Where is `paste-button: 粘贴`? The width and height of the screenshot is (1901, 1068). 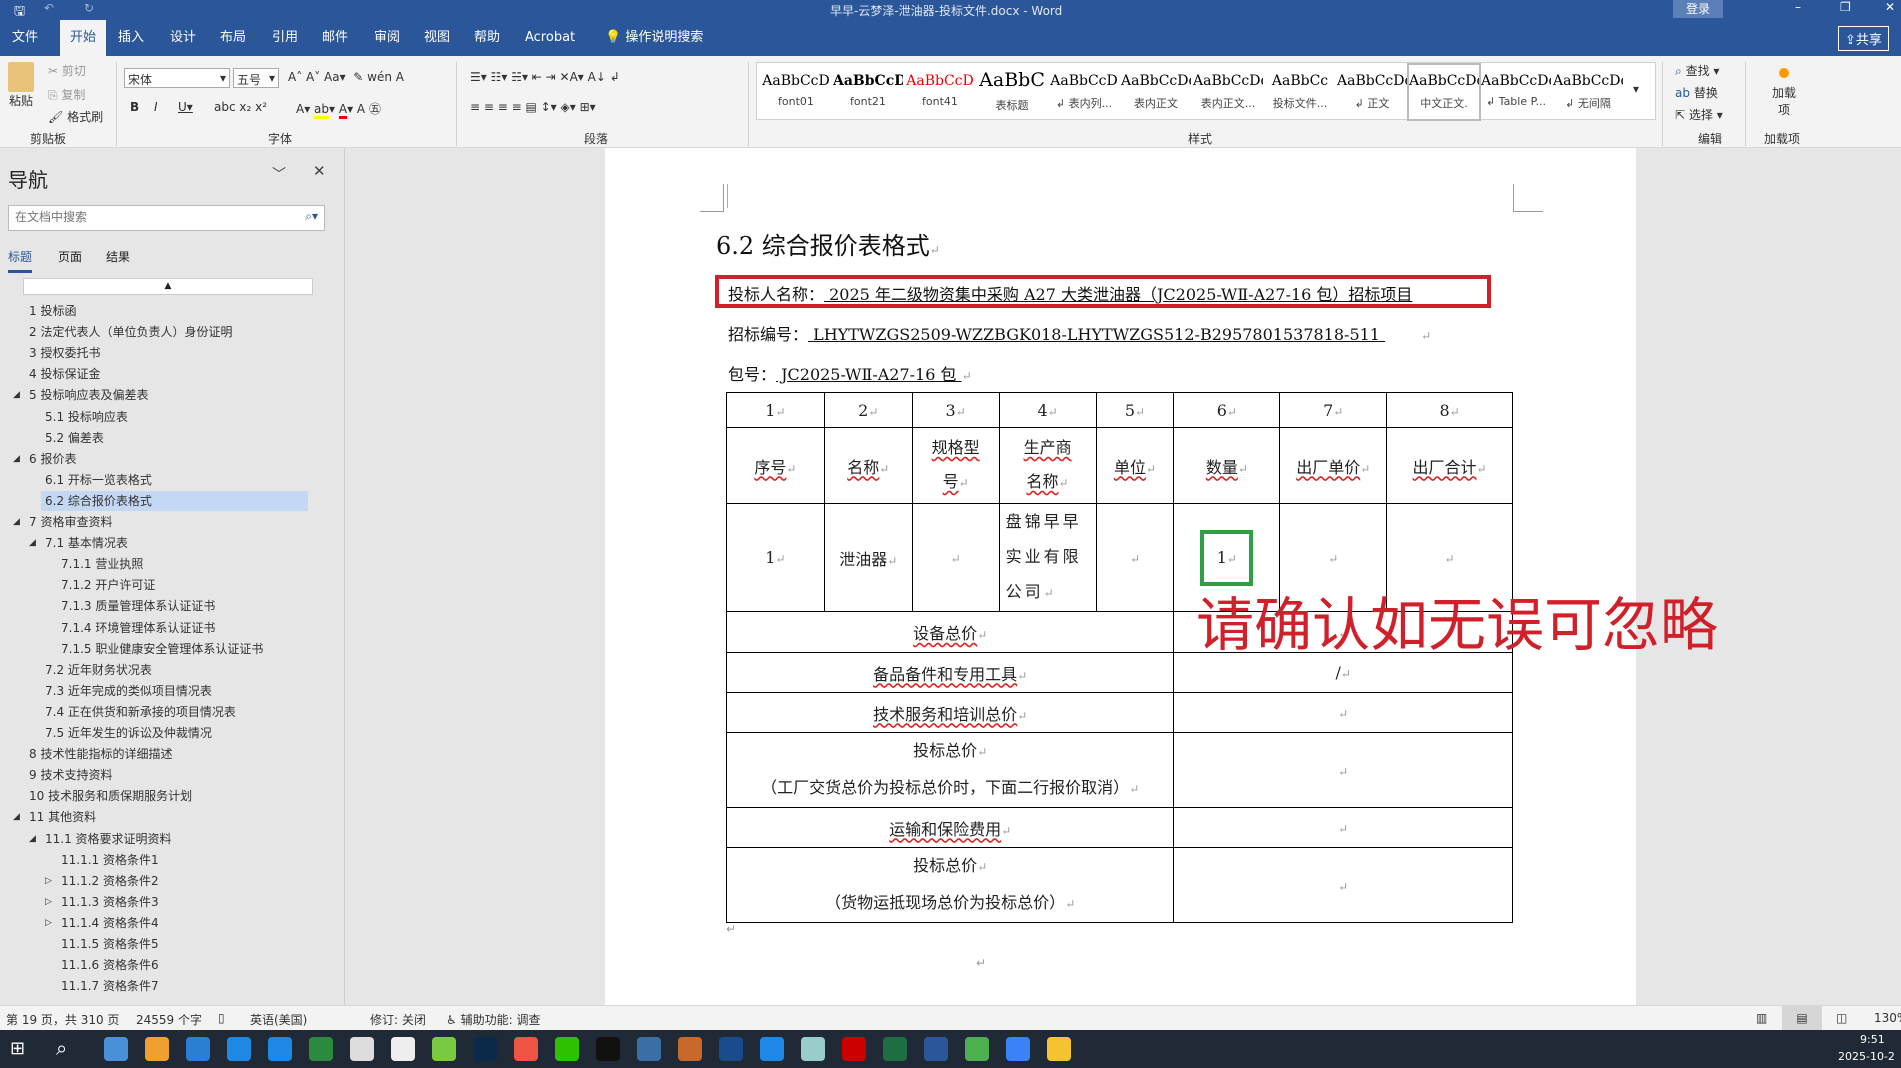
paste-button: 粘贴 is located at coordinates (21, 85).